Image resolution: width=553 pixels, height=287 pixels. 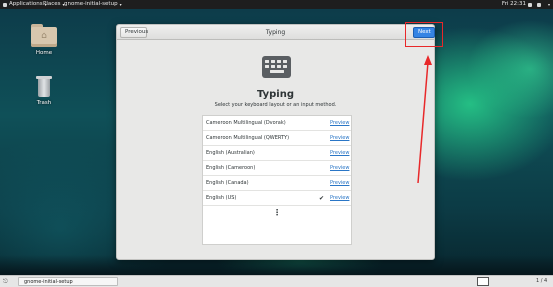 What do you see at coordinates (277, 153) in the screenshot?
I see `layout-row: English (Australian) Preview` at bounding box center [277, 153].